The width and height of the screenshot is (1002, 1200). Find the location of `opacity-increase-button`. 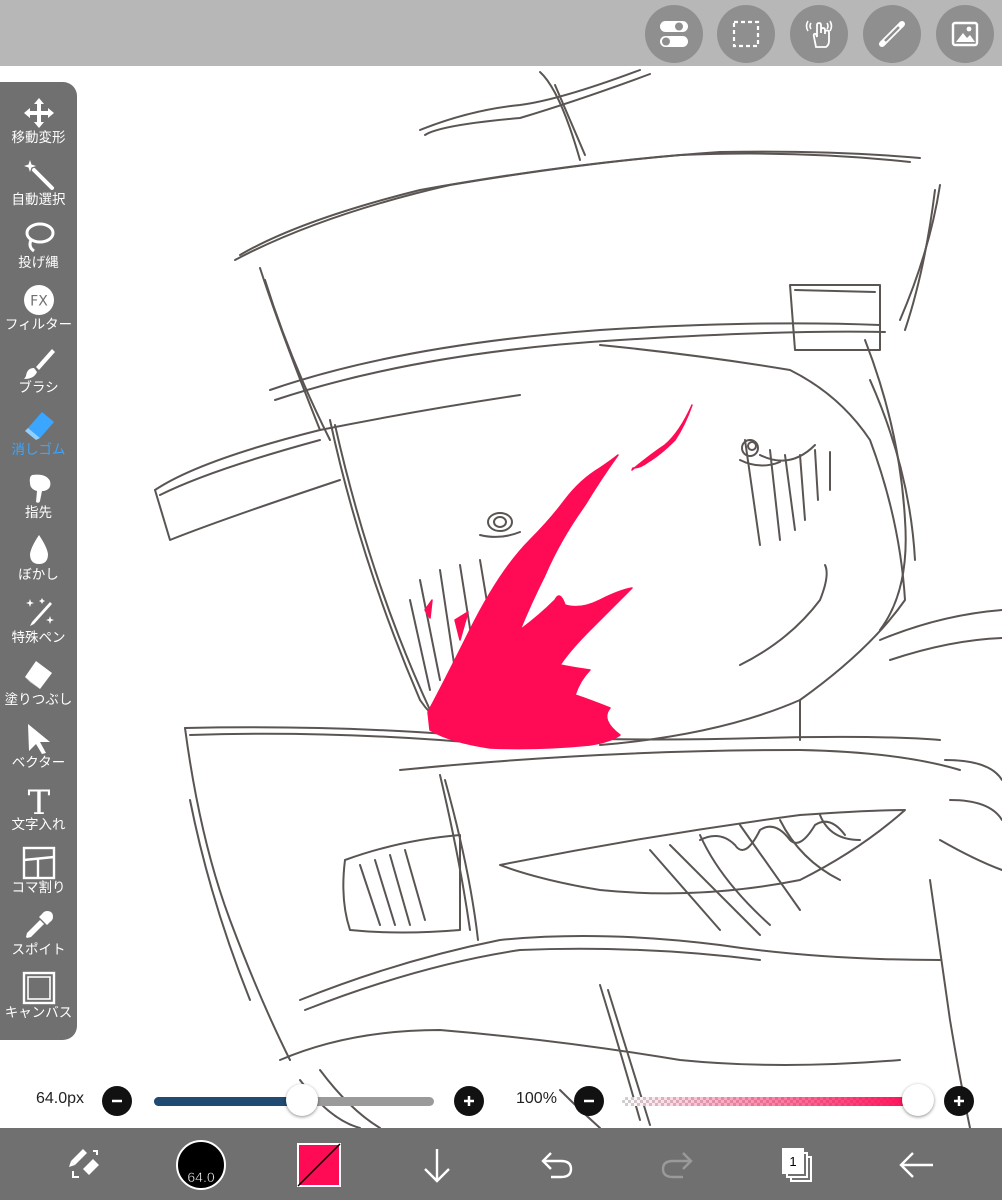

opacity-increase-button is located at coordinates (959, 1101).